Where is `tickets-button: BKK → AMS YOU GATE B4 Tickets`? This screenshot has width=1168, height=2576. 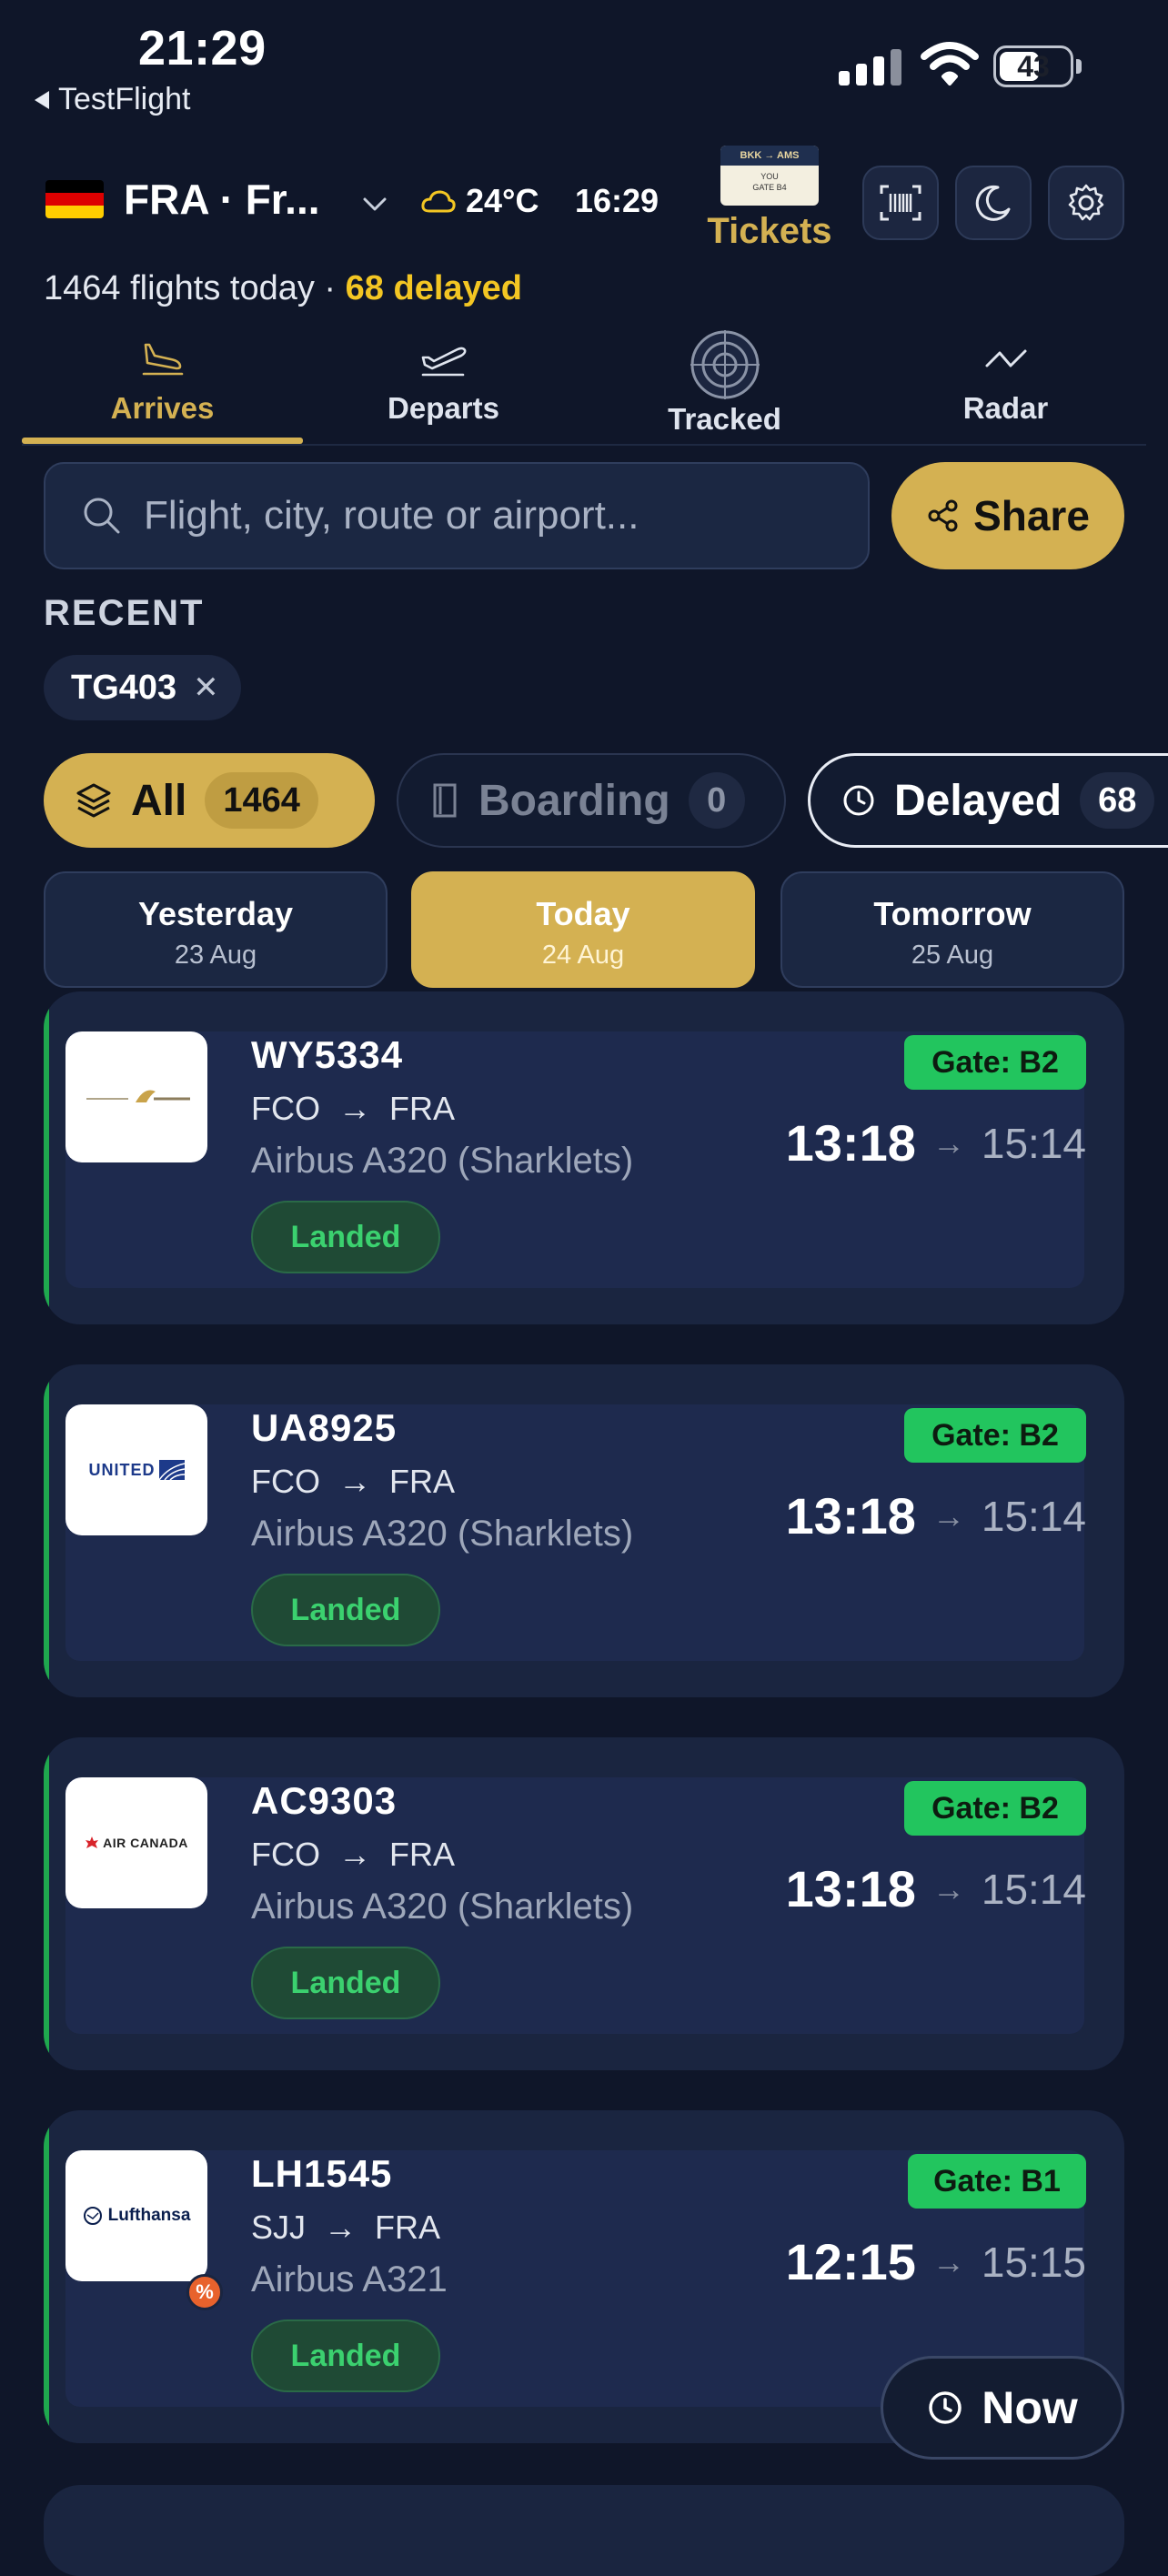
tickets-button: BKK → AMS YOU GATE B4 Tickets is located at coordinates (770, 199).